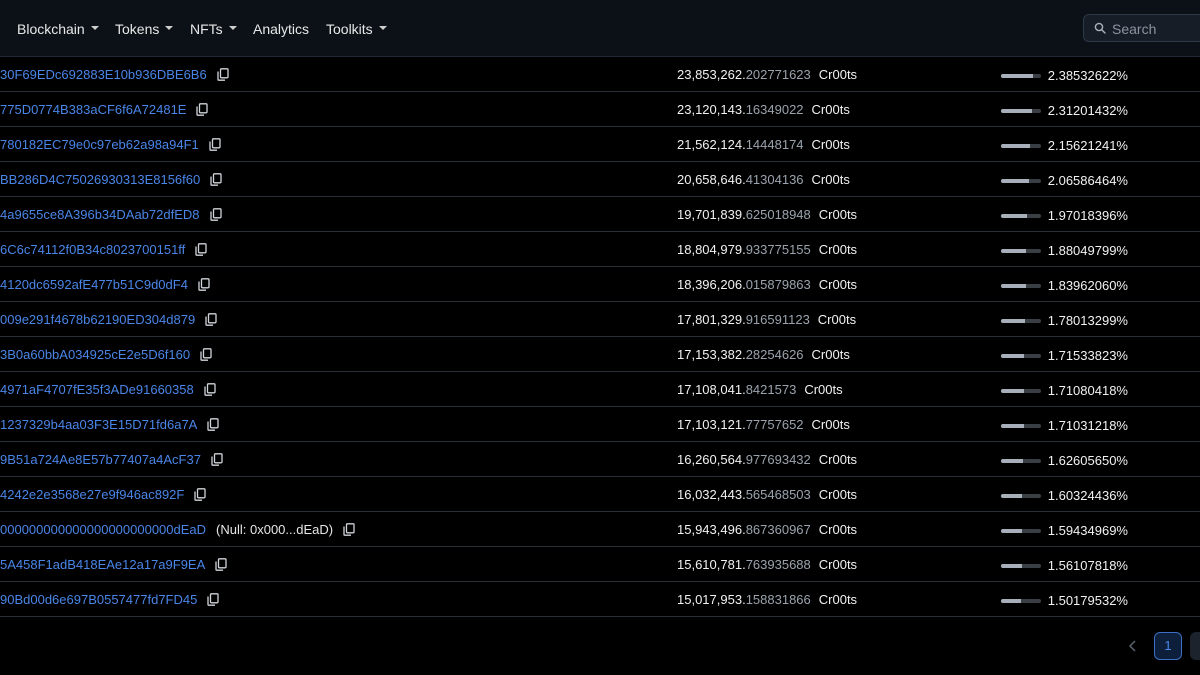 This screenshot has width=1200, height=675. Describe the element at coordinates (767, 564) in the screenshot. I see `holder-quantity: 15,610,781.763935688 Cr00ts` at that location.